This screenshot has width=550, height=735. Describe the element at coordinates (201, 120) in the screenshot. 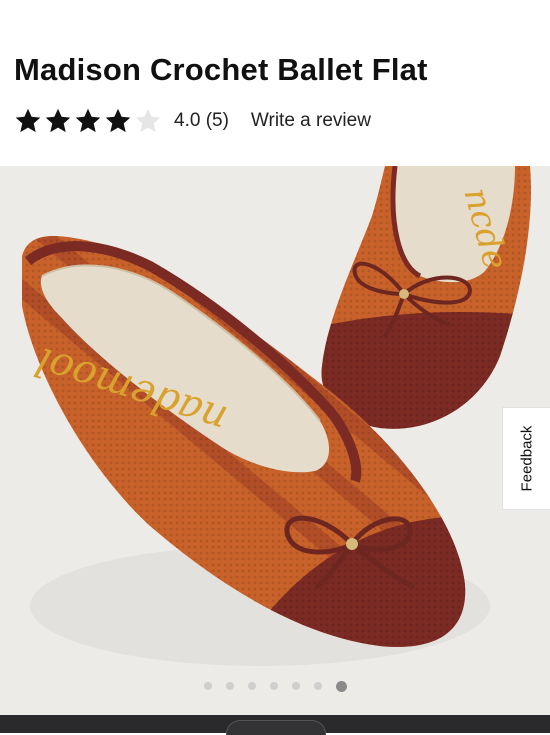

I see `rating-summary: 4.0 (5)` at that location.